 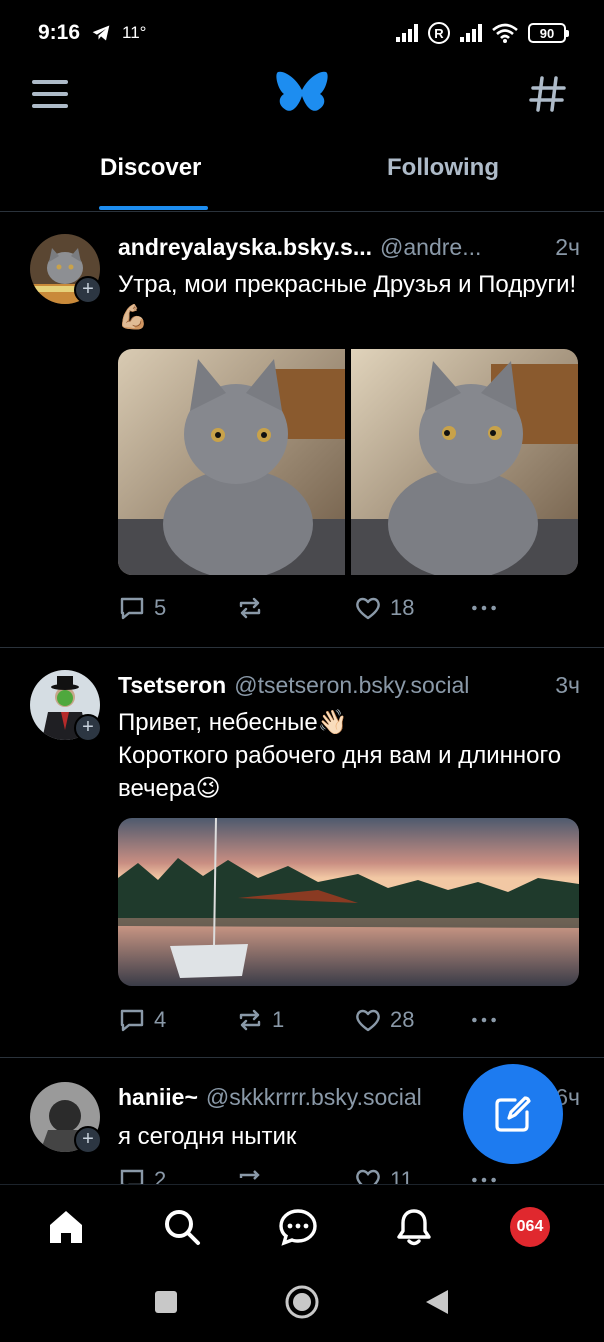 I want to click on compose-button, so click(x=513, y=1114).